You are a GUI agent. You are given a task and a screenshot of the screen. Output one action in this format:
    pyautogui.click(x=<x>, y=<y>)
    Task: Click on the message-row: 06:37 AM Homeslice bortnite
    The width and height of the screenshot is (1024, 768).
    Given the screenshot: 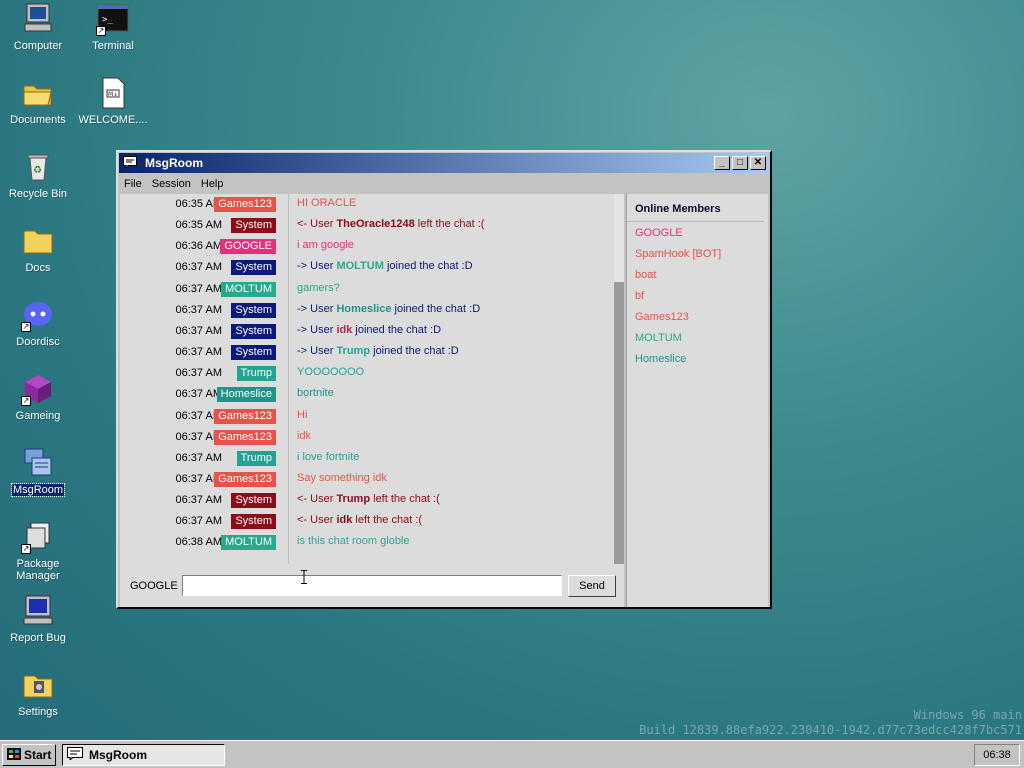 What is the action you would take?
    pyautogui.click(x=367, y=394)
    